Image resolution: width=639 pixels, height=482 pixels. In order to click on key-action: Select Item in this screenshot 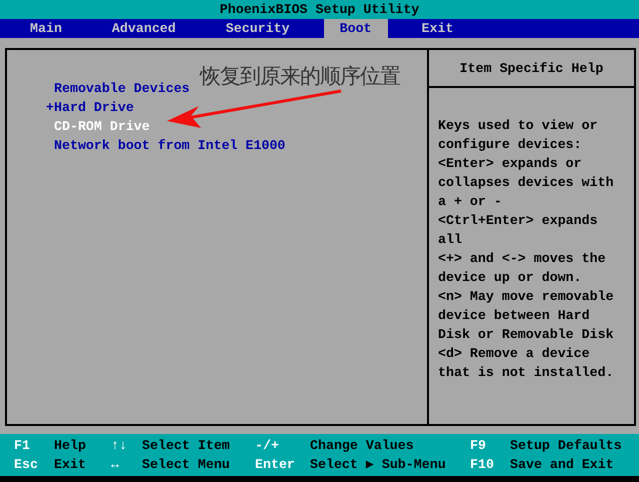, I will do `click(186, 445)`.